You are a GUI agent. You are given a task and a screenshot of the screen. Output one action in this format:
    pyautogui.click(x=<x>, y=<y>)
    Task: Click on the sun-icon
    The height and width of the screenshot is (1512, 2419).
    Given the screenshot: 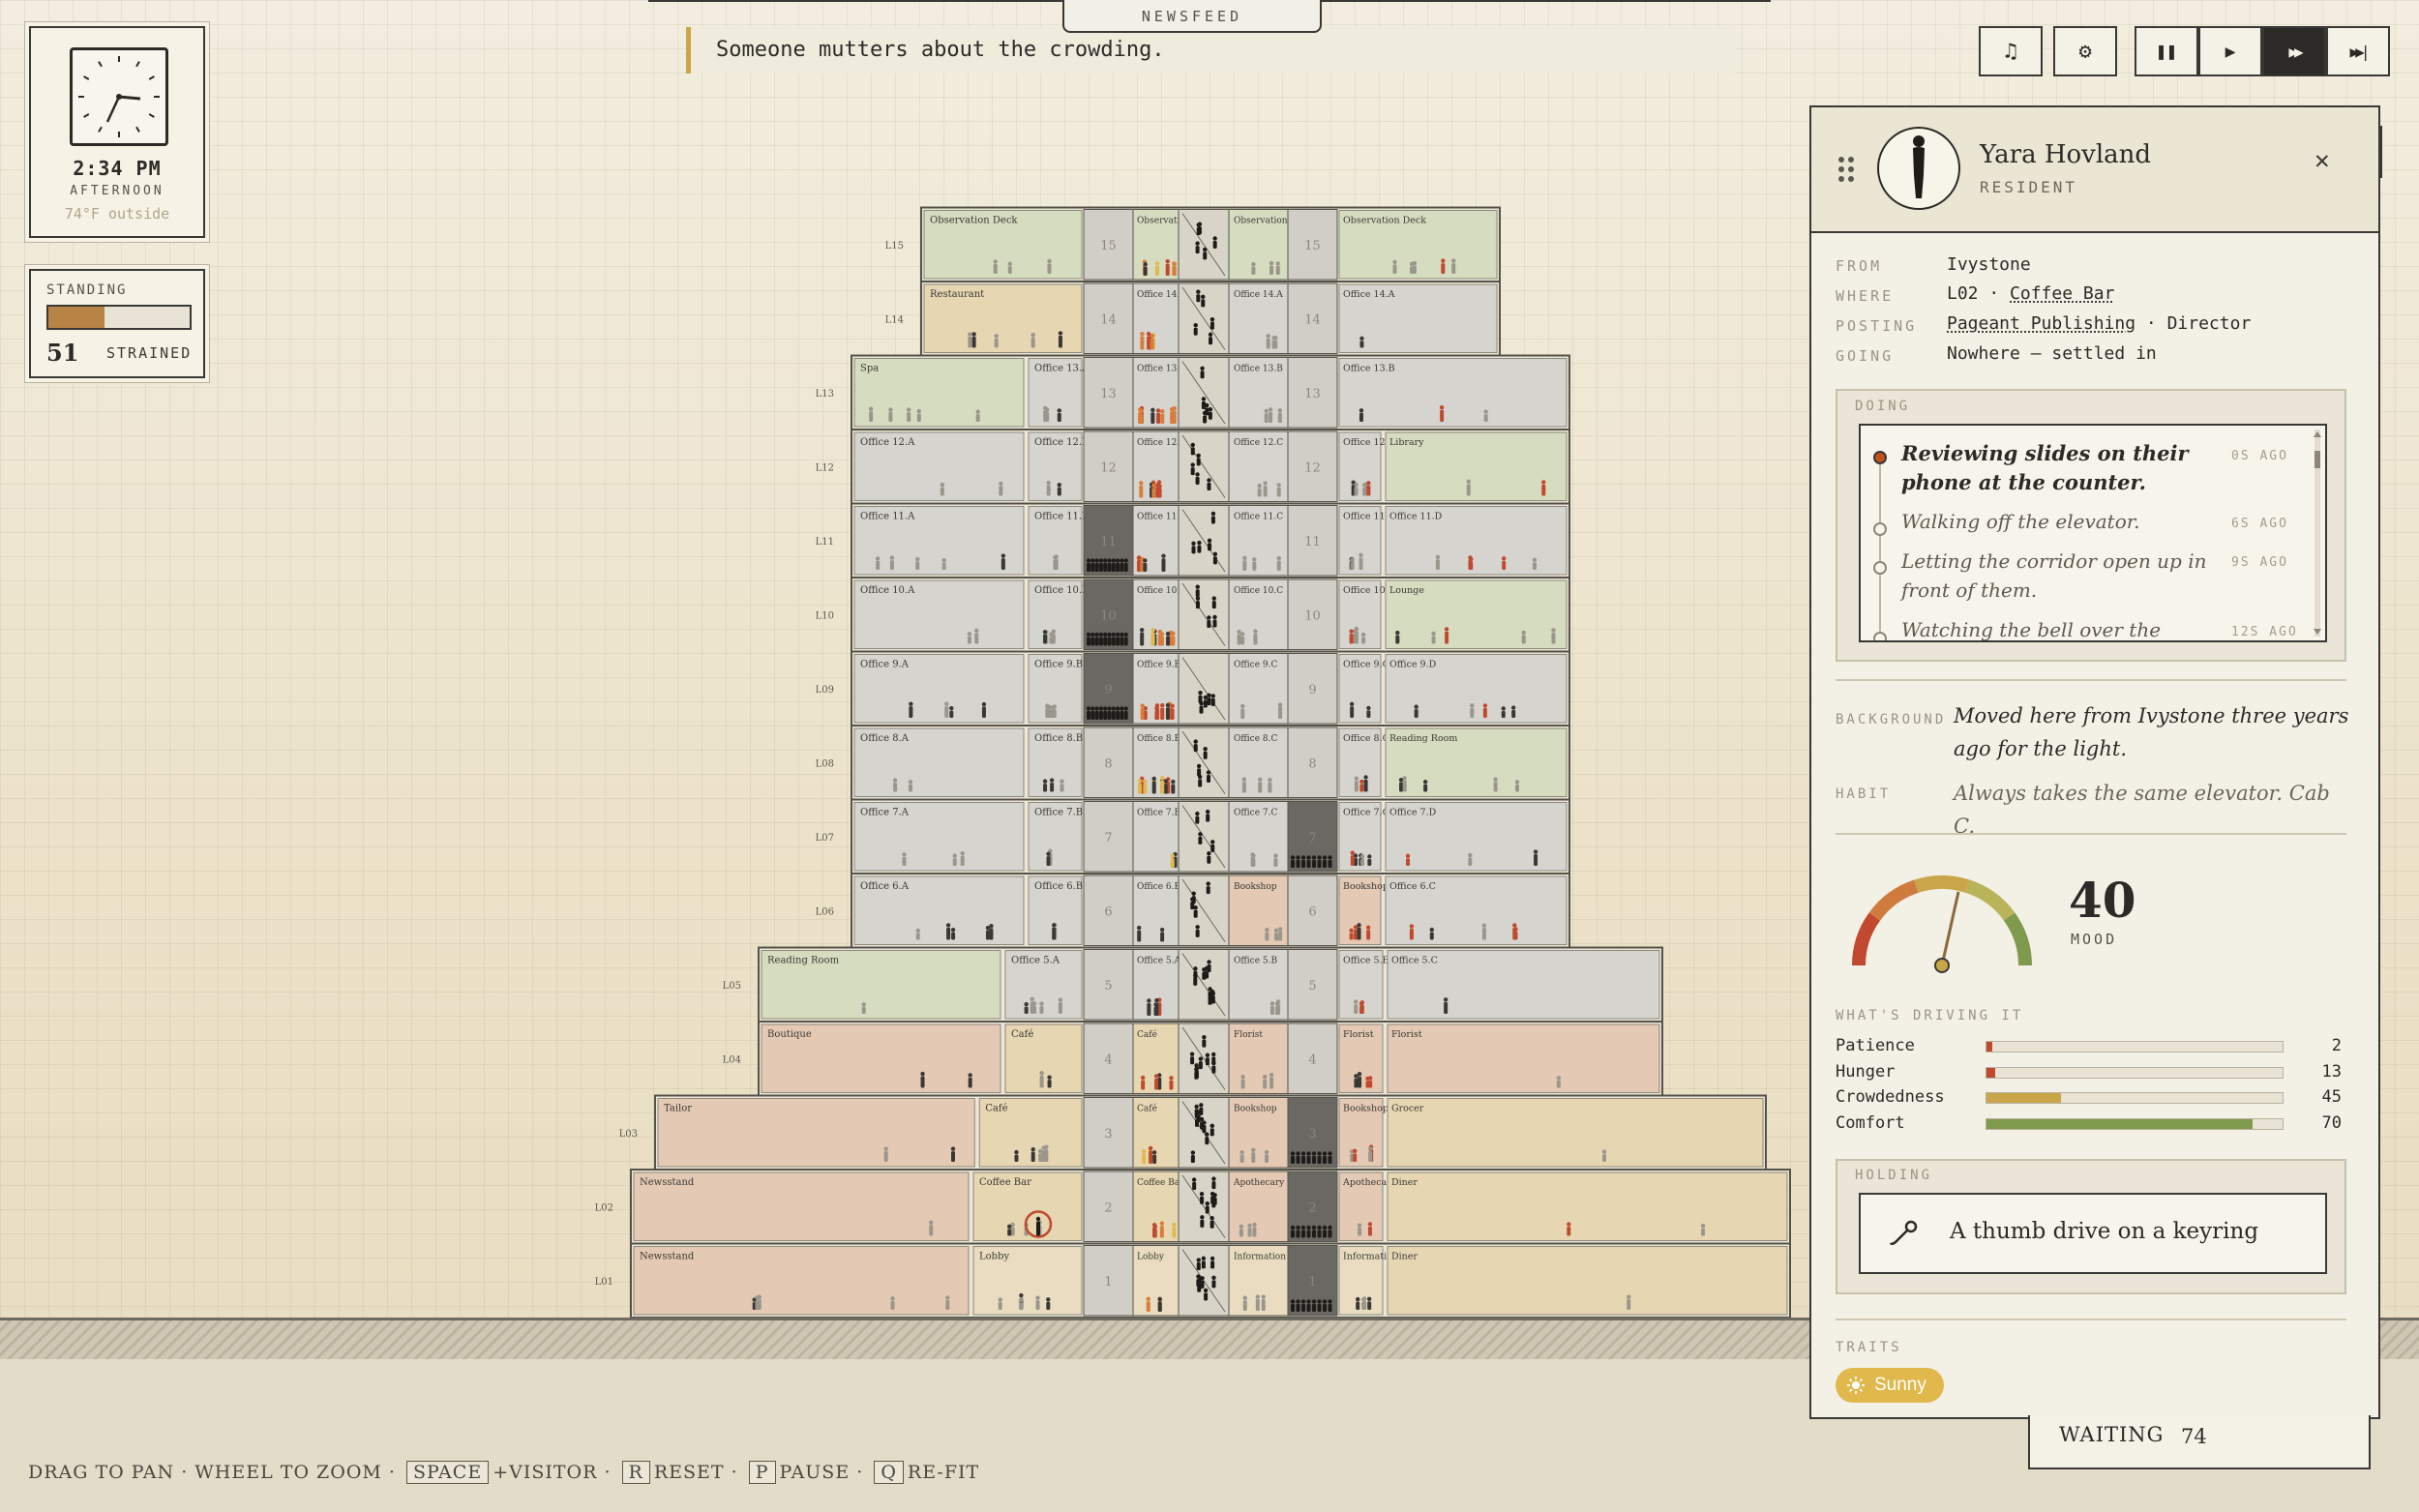 What is the action you would take?
    pyautogui.click(x=1856, y=1386)
    